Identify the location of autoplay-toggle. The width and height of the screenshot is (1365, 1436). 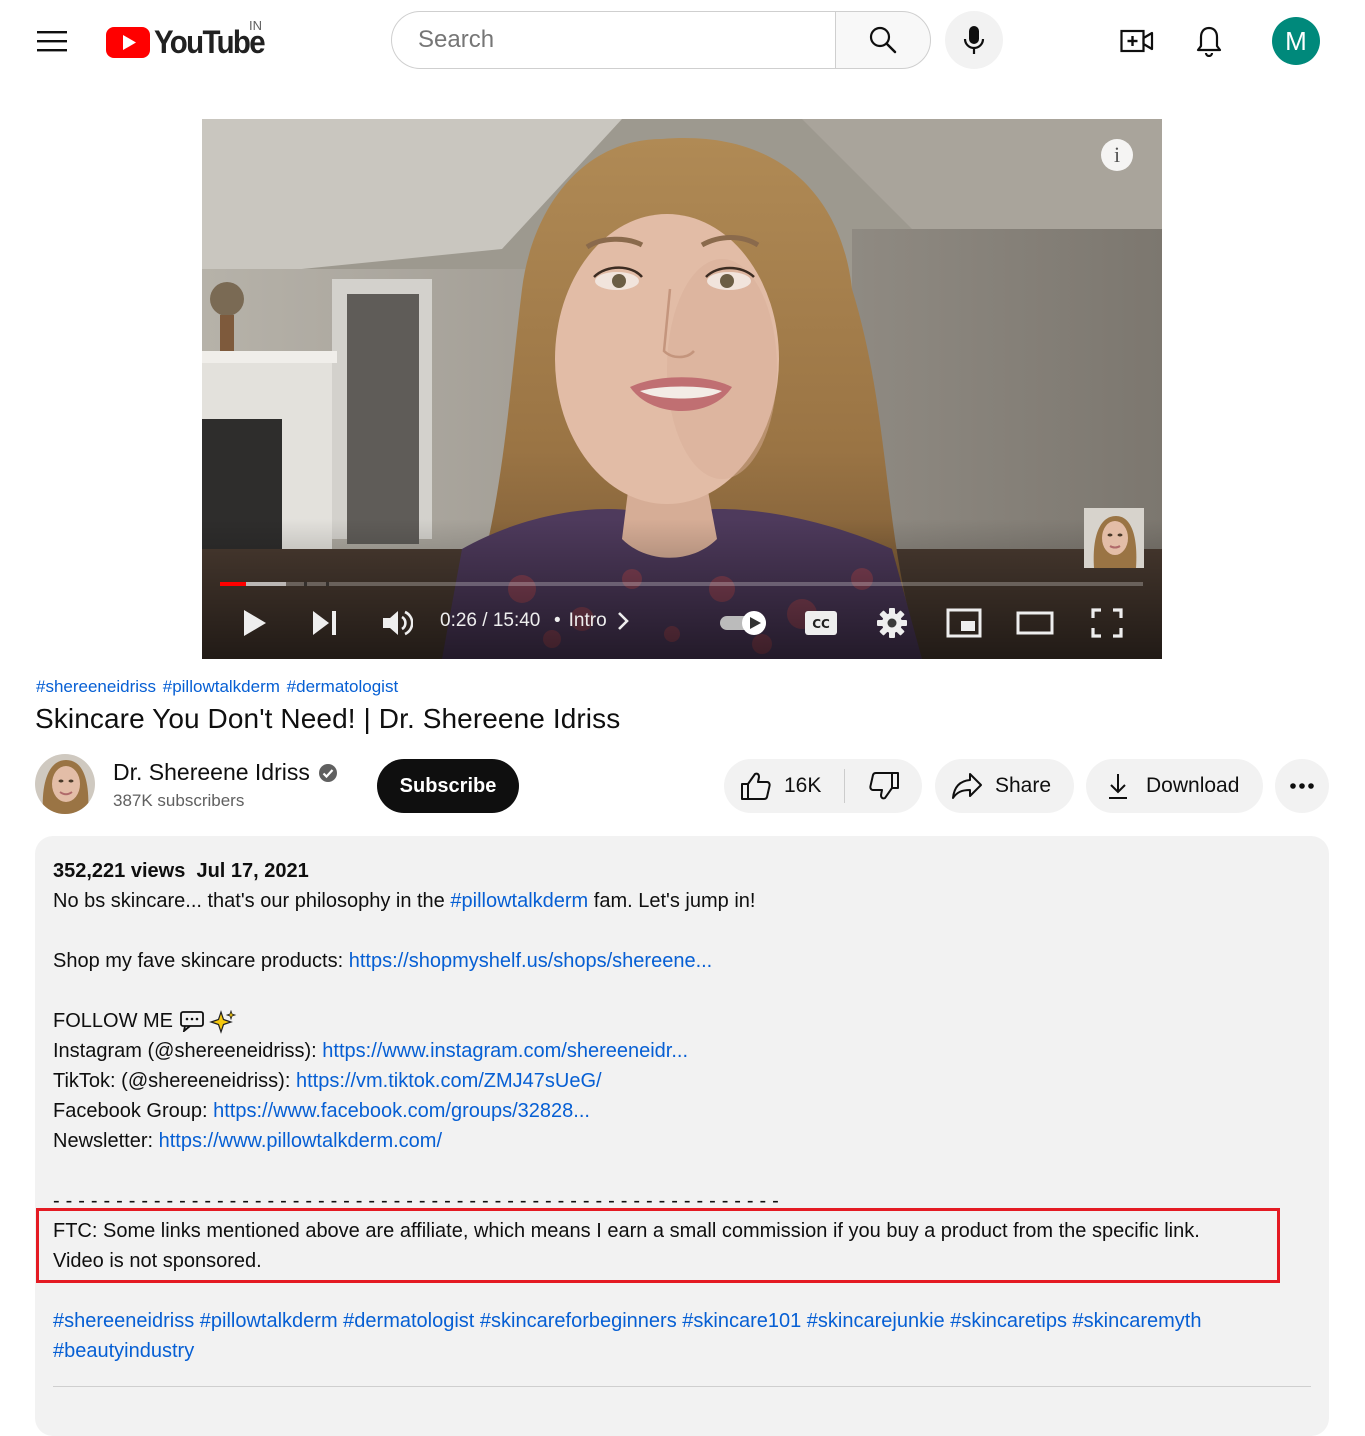
(744, 623).